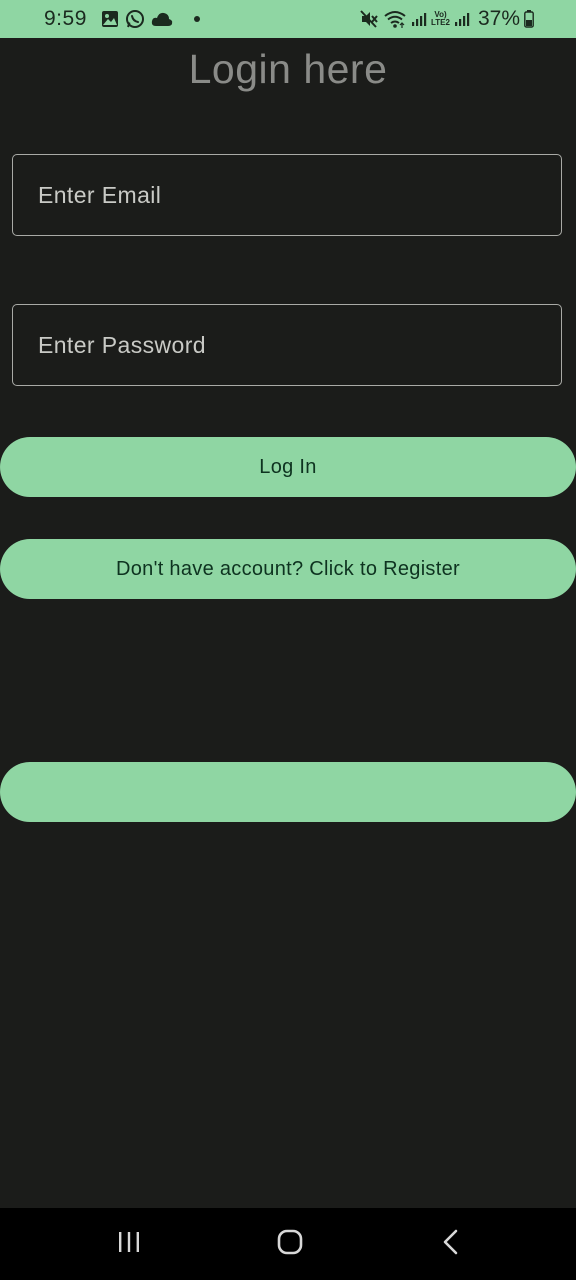  I want to click on login-button-label: Log In, so click(288, 466).